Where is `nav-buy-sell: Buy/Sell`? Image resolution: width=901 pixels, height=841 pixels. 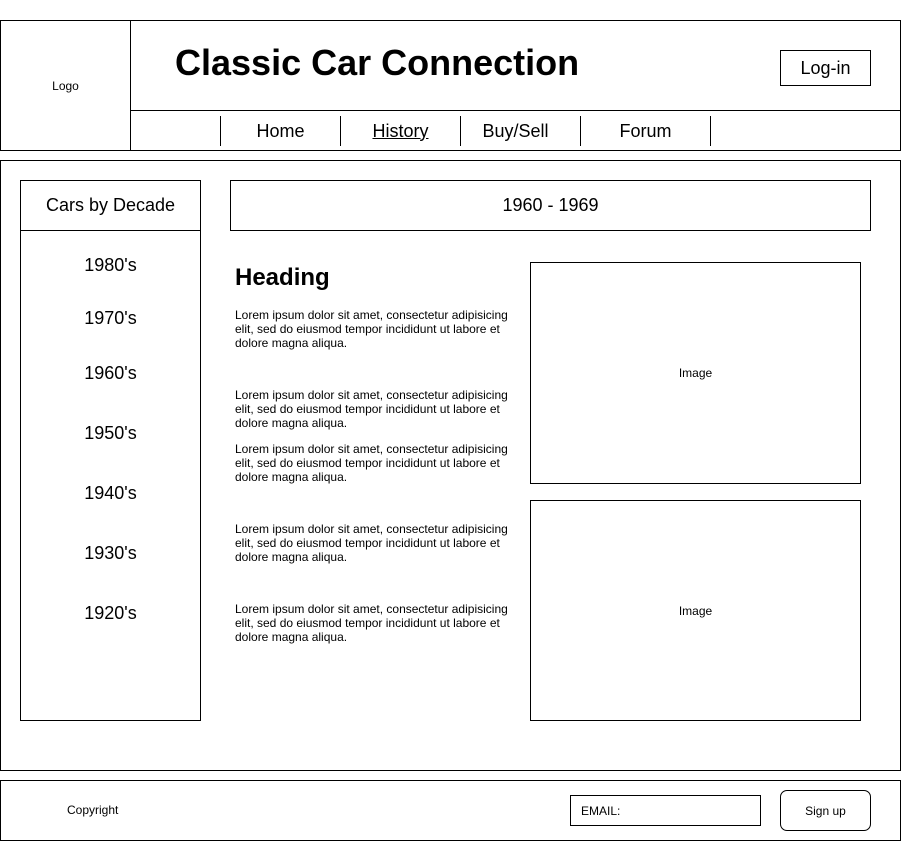
nav-buy-sell: Buy/Sell is located at coordinates (515, 131).